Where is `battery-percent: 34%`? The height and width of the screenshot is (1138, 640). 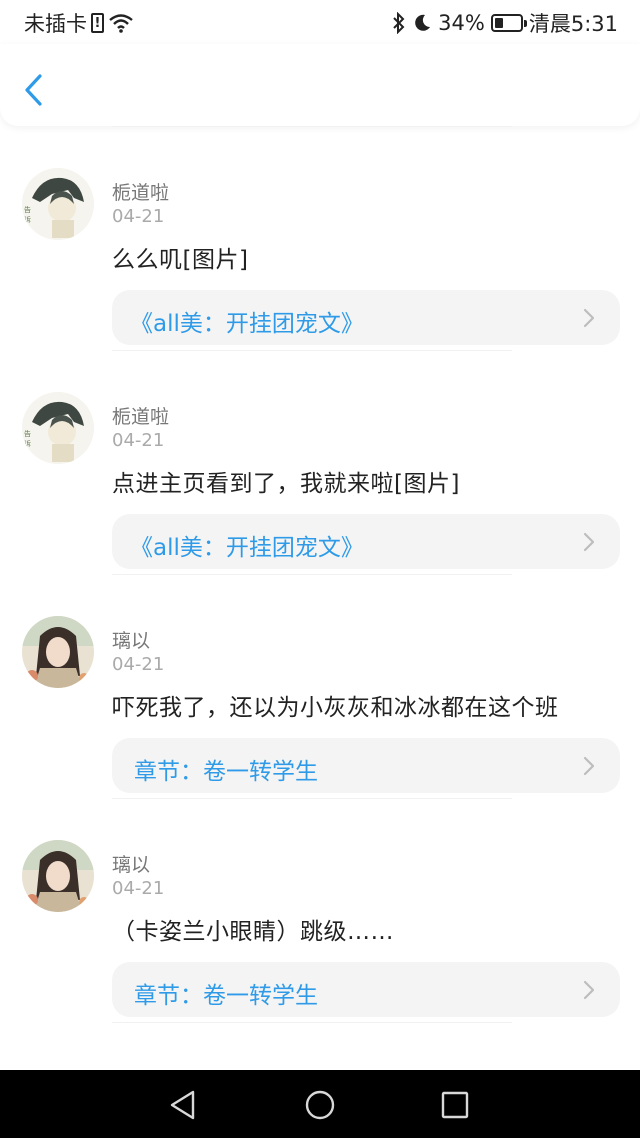 battery-percent: 34% is located at coordinates (461, 23).